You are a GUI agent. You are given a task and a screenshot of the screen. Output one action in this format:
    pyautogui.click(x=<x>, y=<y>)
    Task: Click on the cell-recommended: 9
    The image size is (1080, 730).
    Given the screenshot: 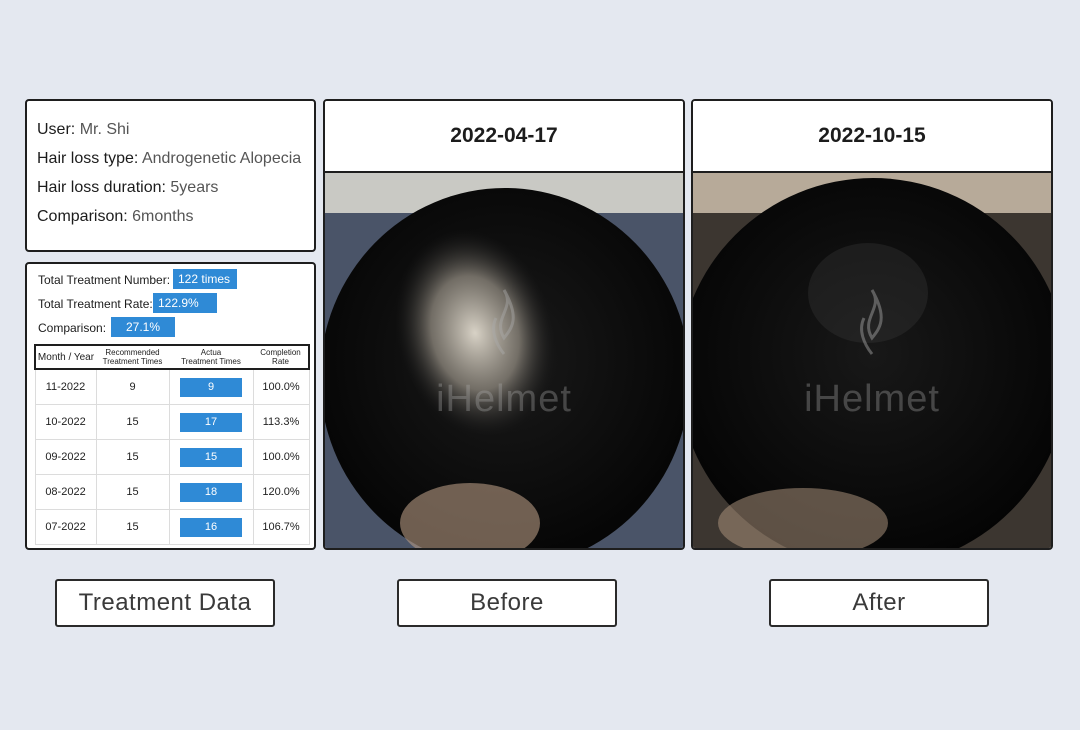 What is the action you would take?
    pyautogui.click(x=133, y=387)
    